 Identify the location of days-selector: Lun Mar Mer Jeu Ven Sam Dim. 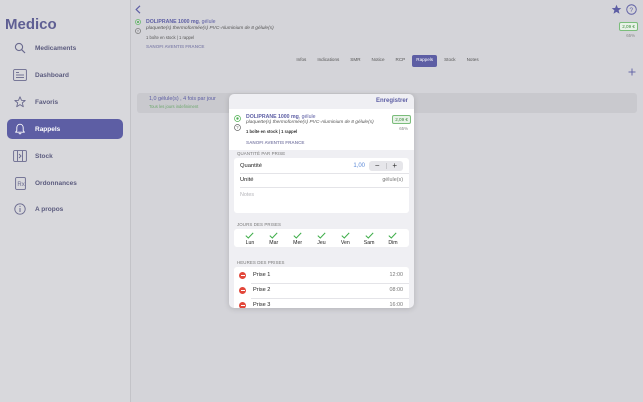
(321, 238).